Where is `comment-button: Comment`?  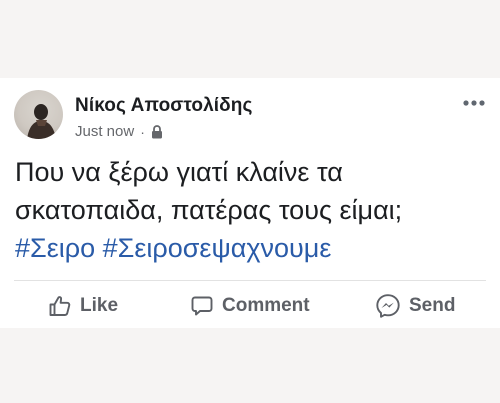
comment-button: Comment is located at coordinates (250, 306).